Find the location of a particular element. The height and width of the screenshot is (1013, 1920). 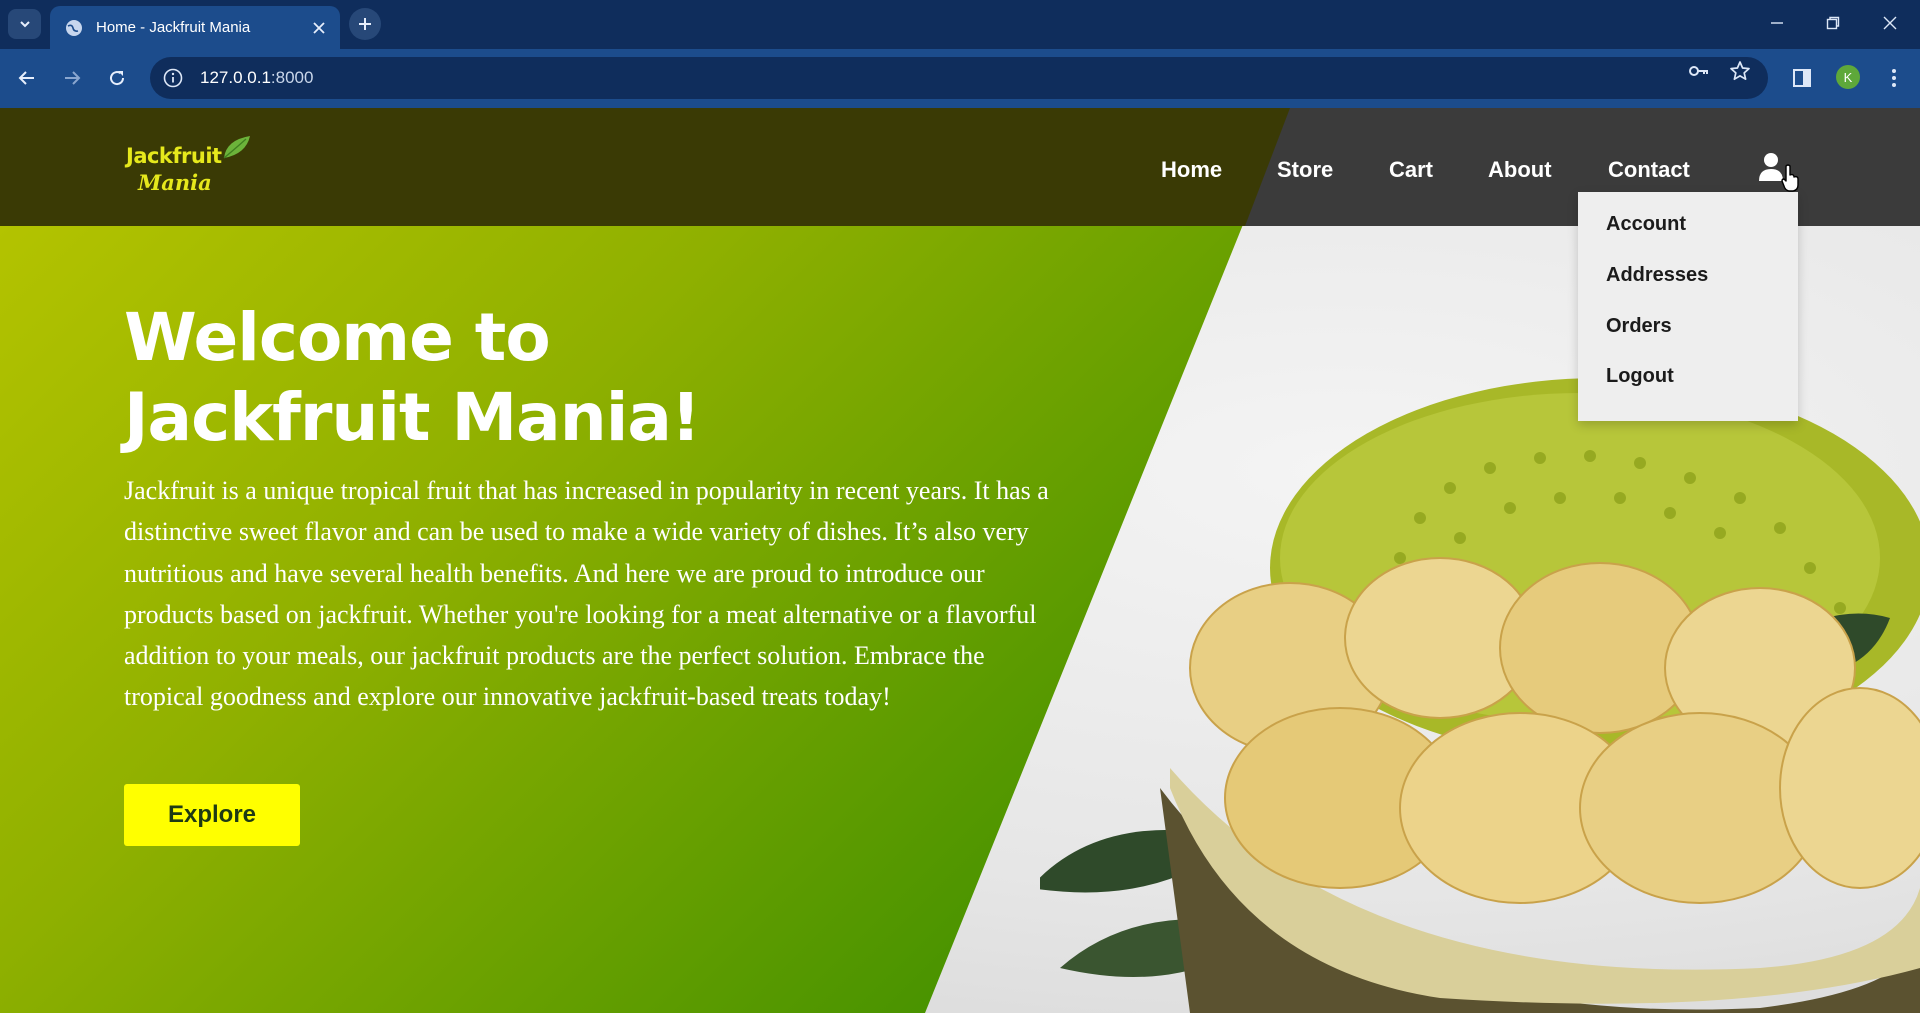

pointer-cursor-icon is located at coordinates (1790, 178).